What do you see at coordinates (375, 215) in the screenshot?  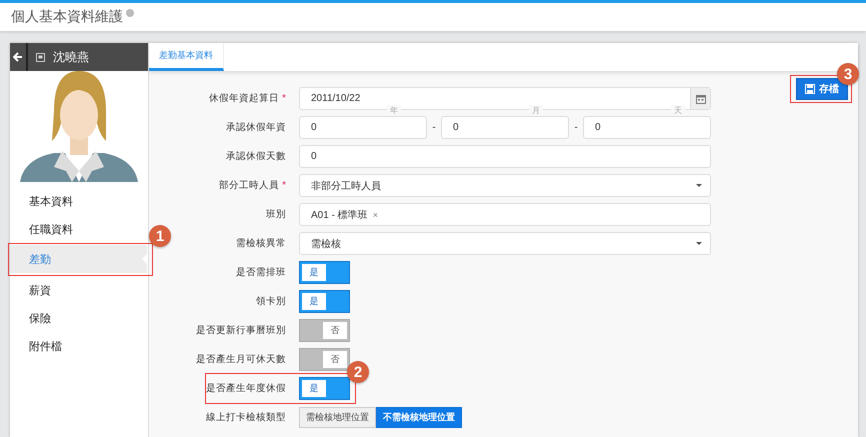 I see `tag-remove-button: ×` at bounding box center [375, 215].